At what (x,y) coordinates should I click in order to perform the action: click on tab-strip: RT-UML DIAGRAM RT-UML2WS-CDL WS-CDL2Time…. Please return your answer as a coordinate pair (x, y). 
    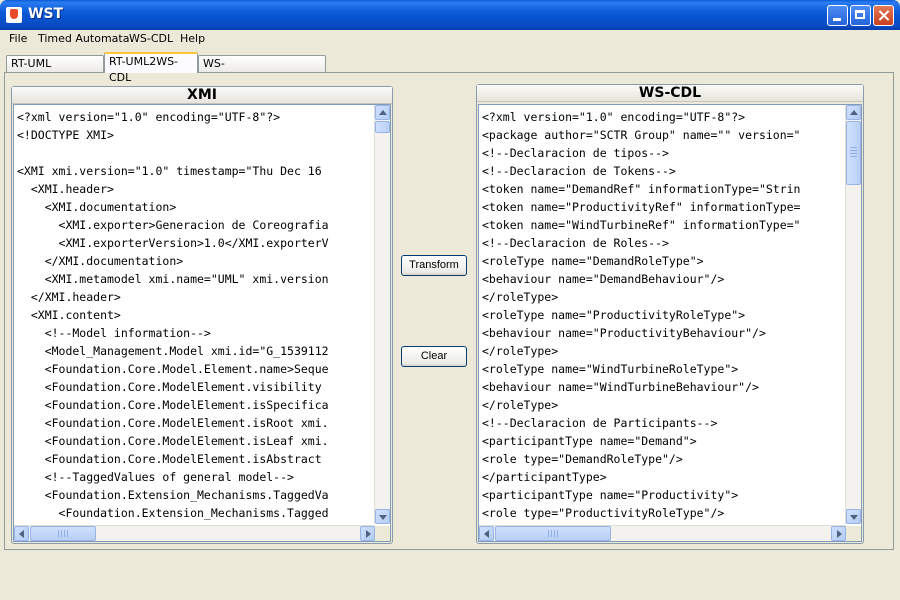
    Looking at the image, I should click on (450, 69).